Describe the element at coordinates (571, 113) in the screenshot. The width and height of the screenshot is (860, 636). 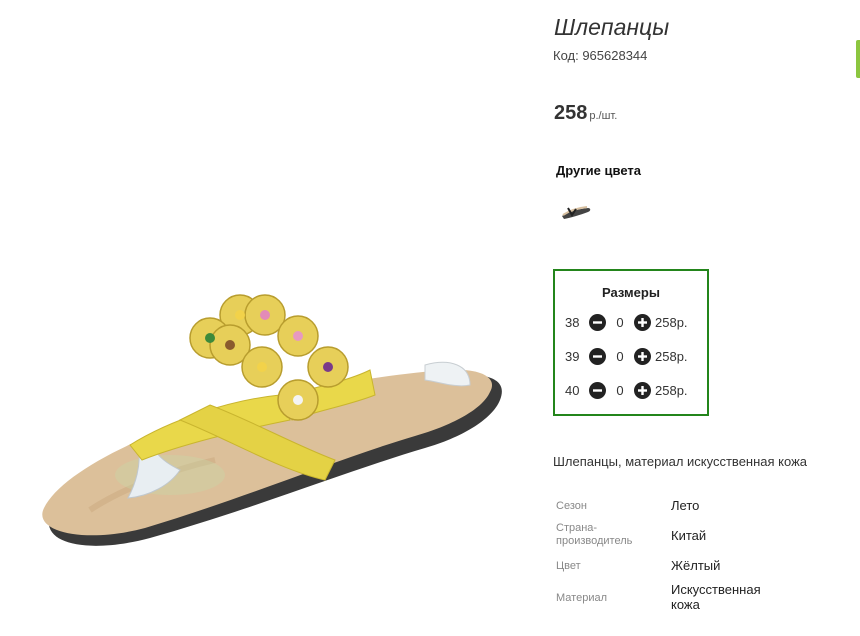
I see `price-value: 258` at that location.